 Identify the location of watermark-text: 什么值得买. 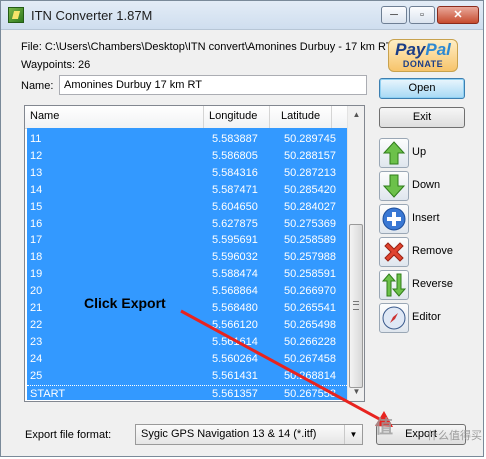
(454, 436).